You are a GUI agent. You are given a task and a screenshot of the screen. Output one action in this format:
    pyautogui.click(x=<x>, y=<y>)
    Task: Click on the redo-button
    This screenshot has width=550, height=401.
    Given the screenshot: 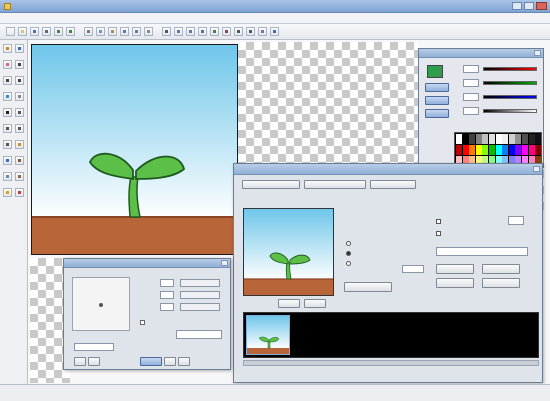 What is the action you would take?
    pyautogui.click(x=70, y=31)
    